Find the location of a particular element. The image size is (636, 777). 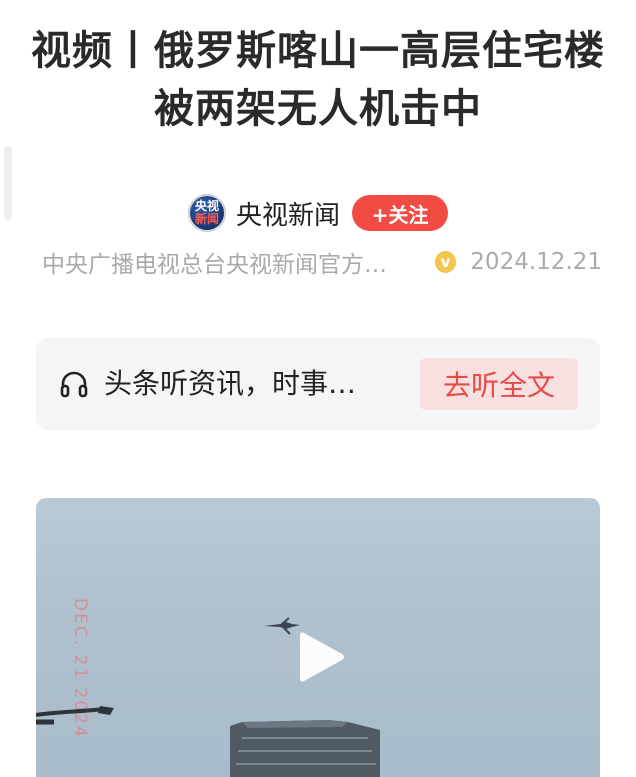

listen-card: 头条听资讯，时事… 去听全文 is located at coordinates (318, 384).